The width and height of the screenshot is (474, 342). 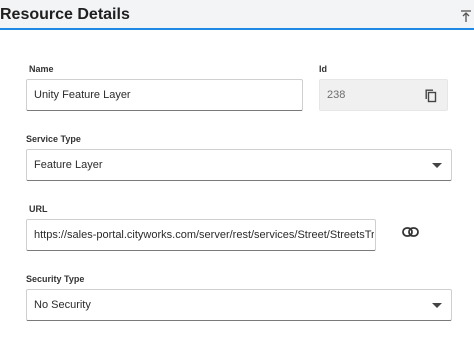 I want to click on resource-details-header: Resource Details, so click(x=237, y=15).